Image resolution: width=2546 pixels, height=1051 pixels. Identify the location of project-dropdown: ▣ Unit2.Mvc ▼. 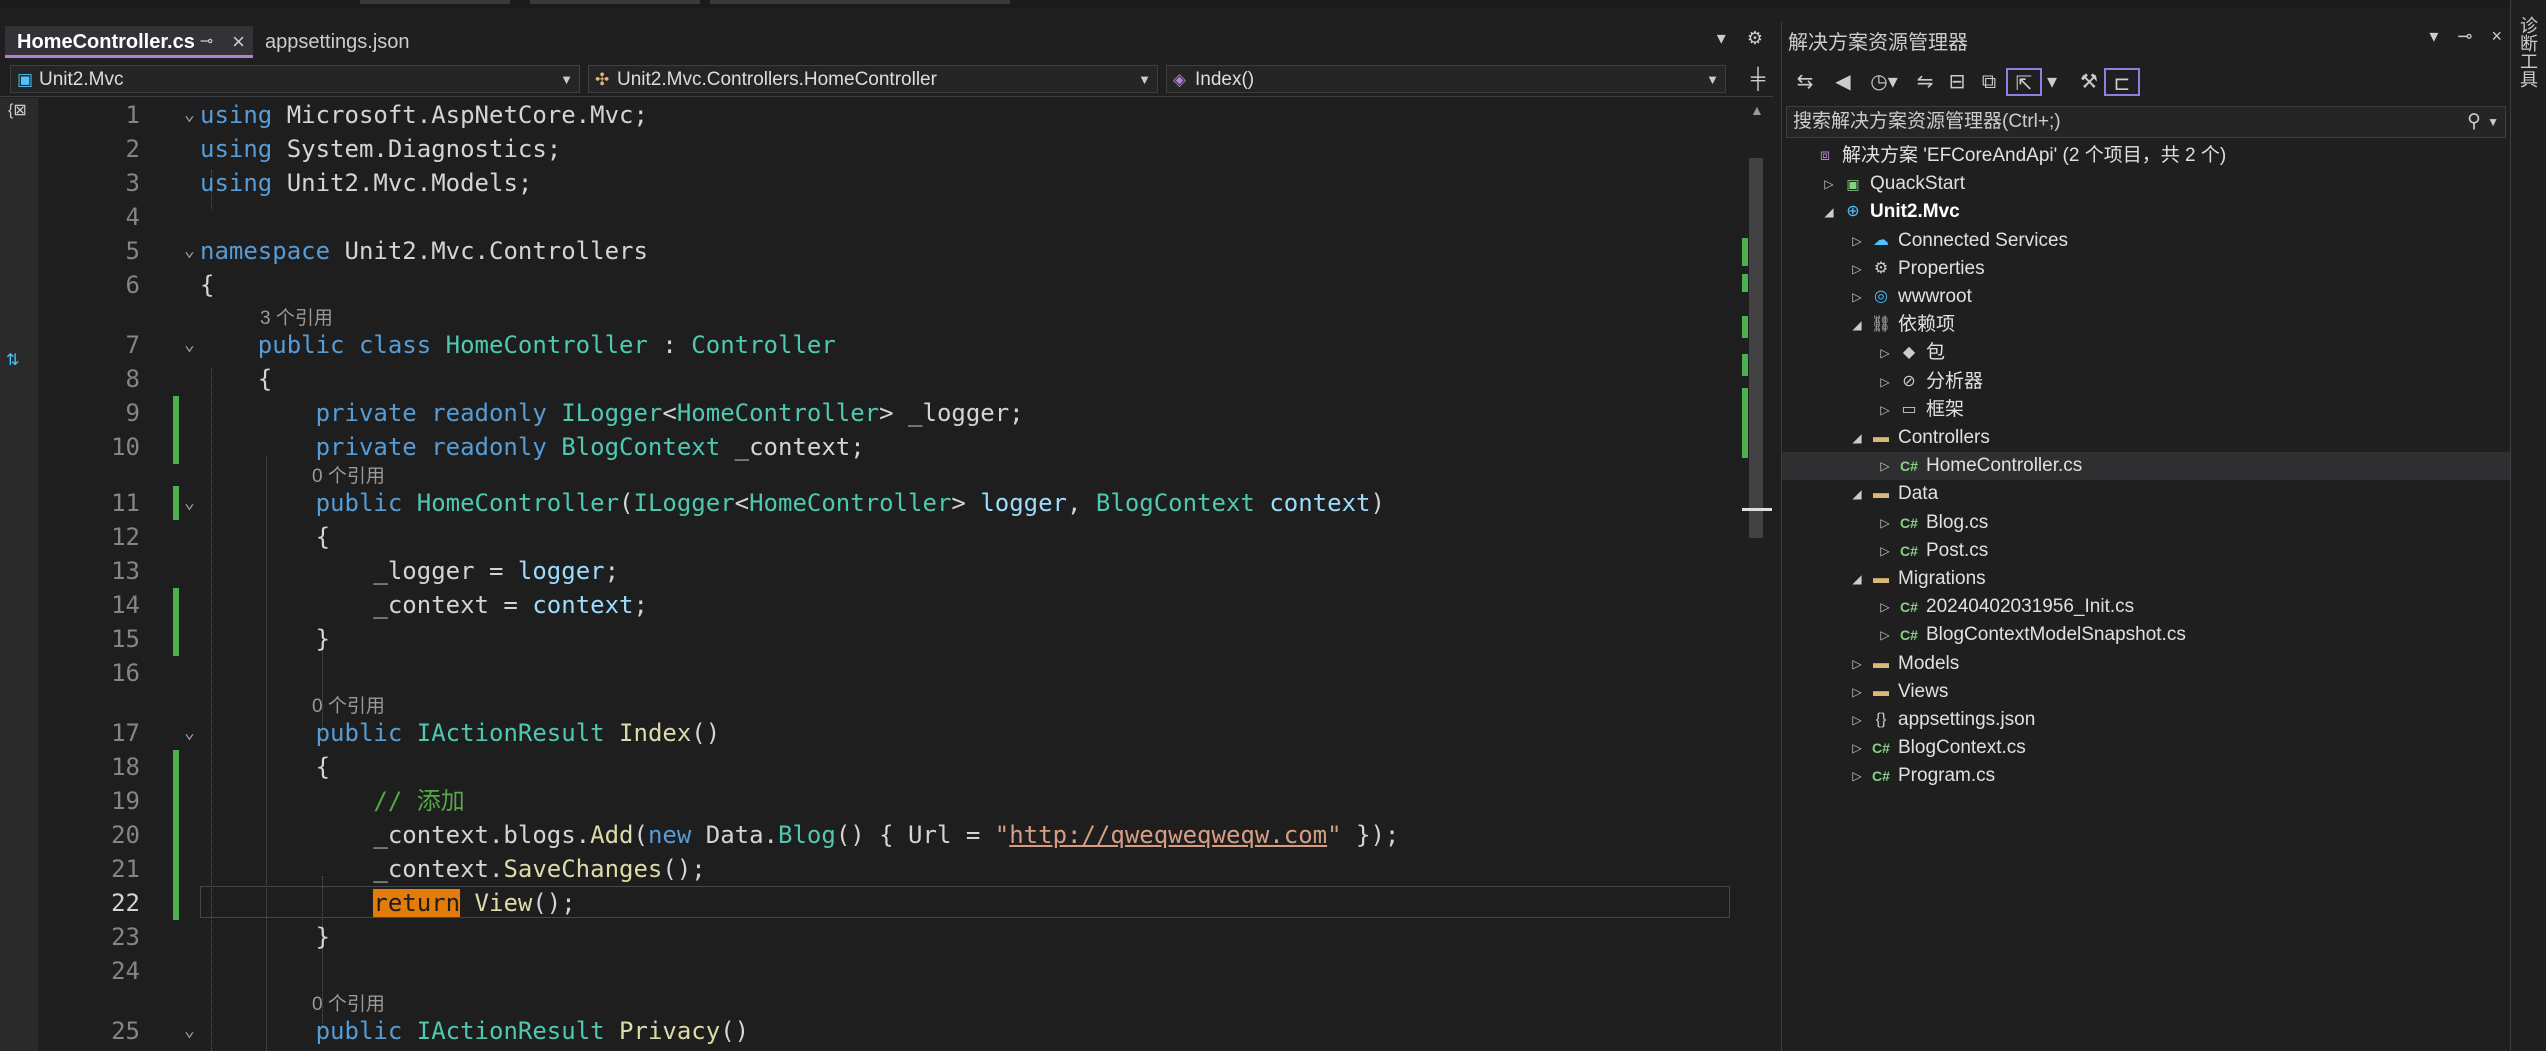
(295, 79).